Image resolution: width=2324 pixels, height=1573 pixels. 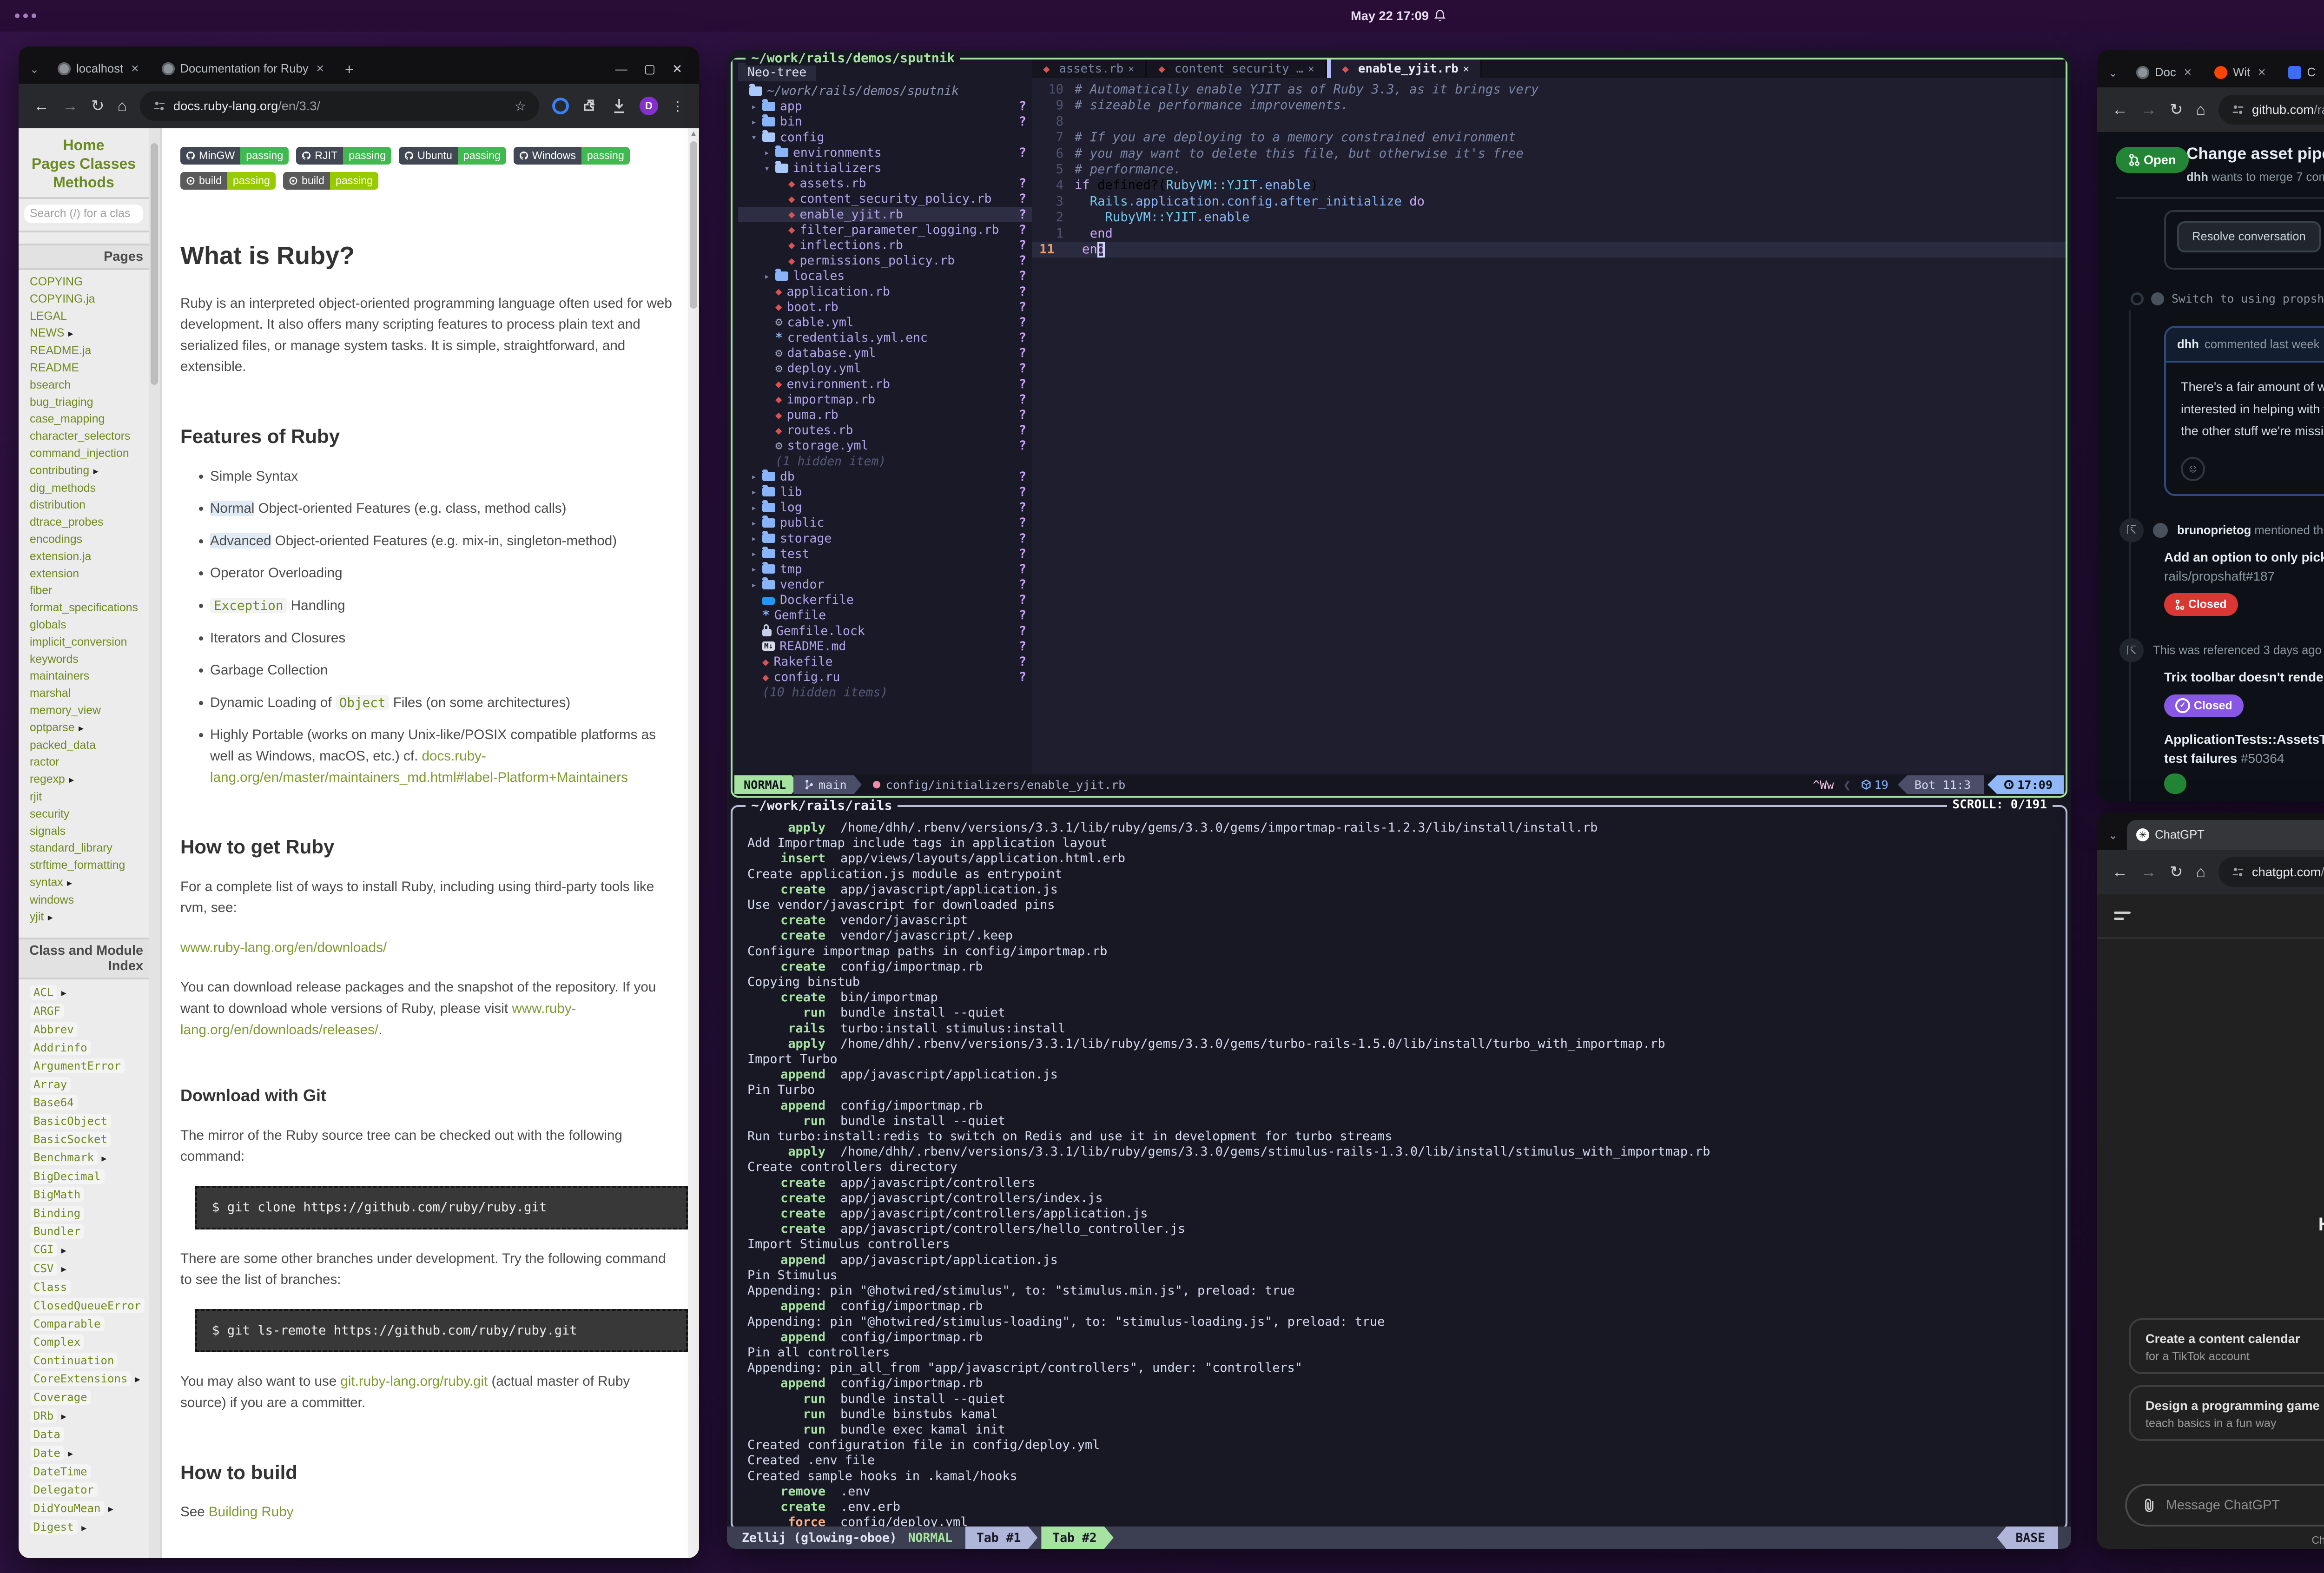 I want to click on sidebar-class-link: Continuation, so click(x=95, y=1360).